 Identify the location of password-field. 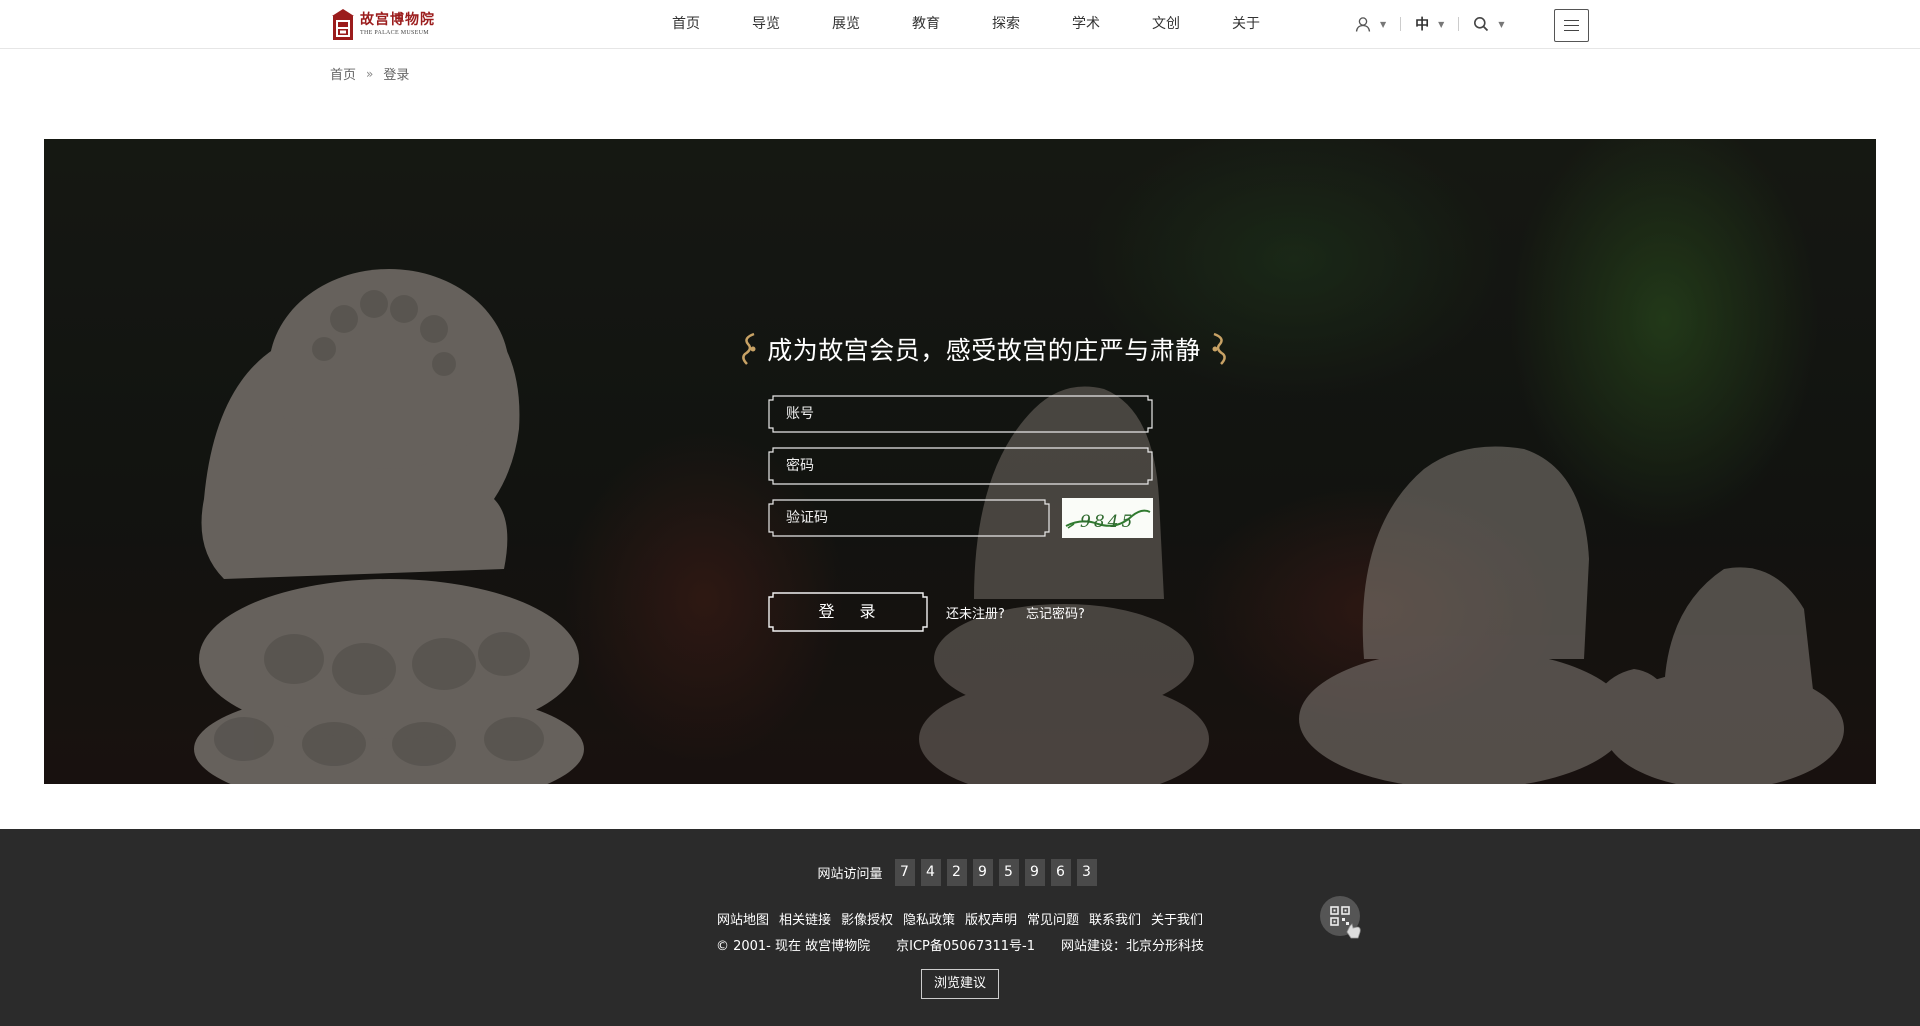
(960, 466).